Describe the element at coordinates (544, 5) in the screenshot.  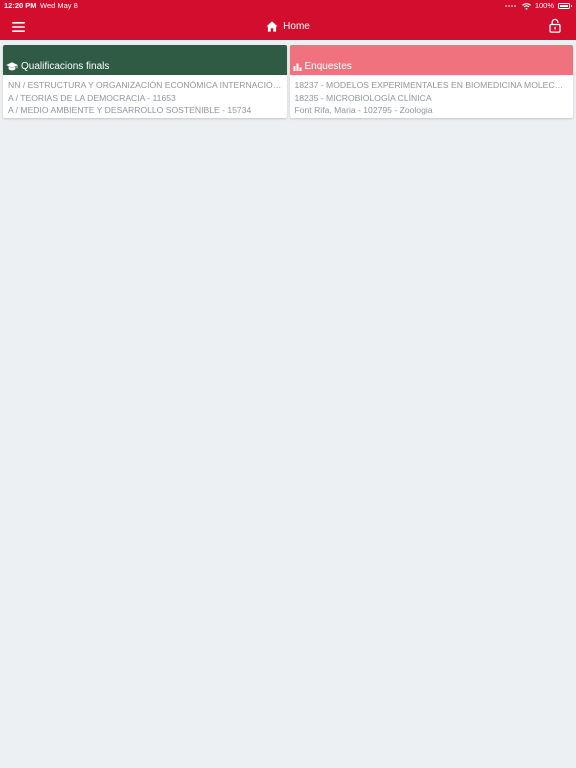
I see `battery-percentage: 100%` at that location.